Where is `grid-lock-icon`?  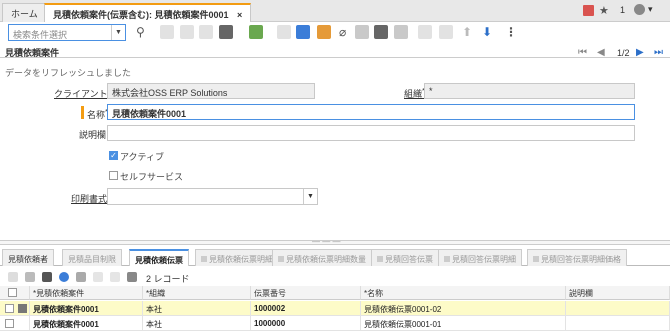
grid-lock-icon is located at coordinates (98, 277).